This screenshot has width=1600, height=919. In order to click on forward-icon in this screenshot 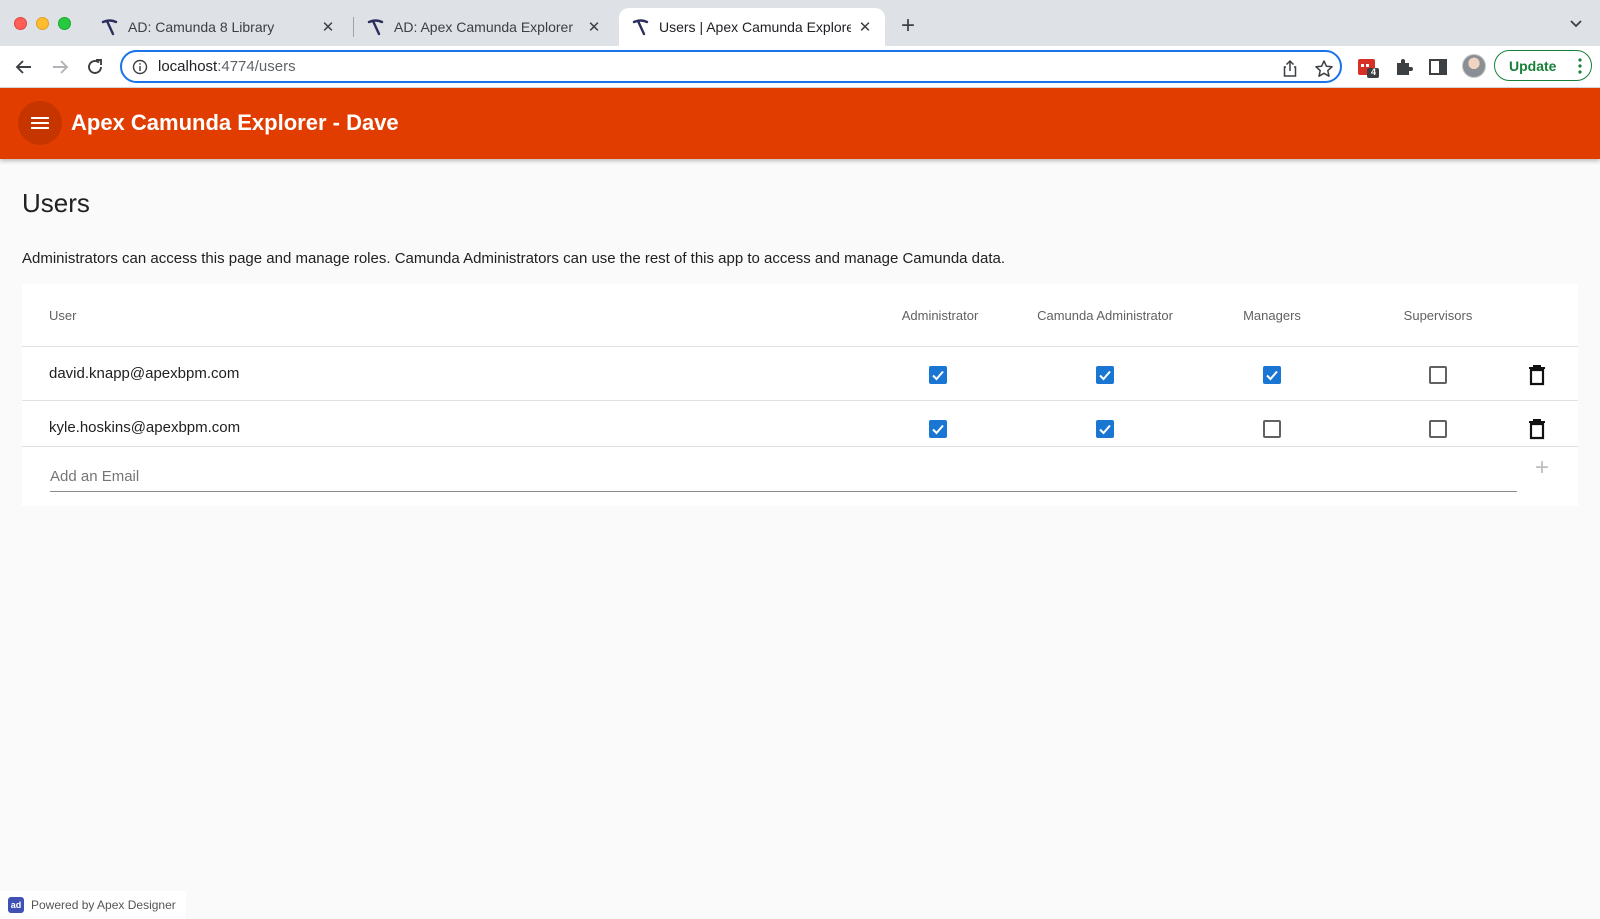, I will do `click(60, 67)`.